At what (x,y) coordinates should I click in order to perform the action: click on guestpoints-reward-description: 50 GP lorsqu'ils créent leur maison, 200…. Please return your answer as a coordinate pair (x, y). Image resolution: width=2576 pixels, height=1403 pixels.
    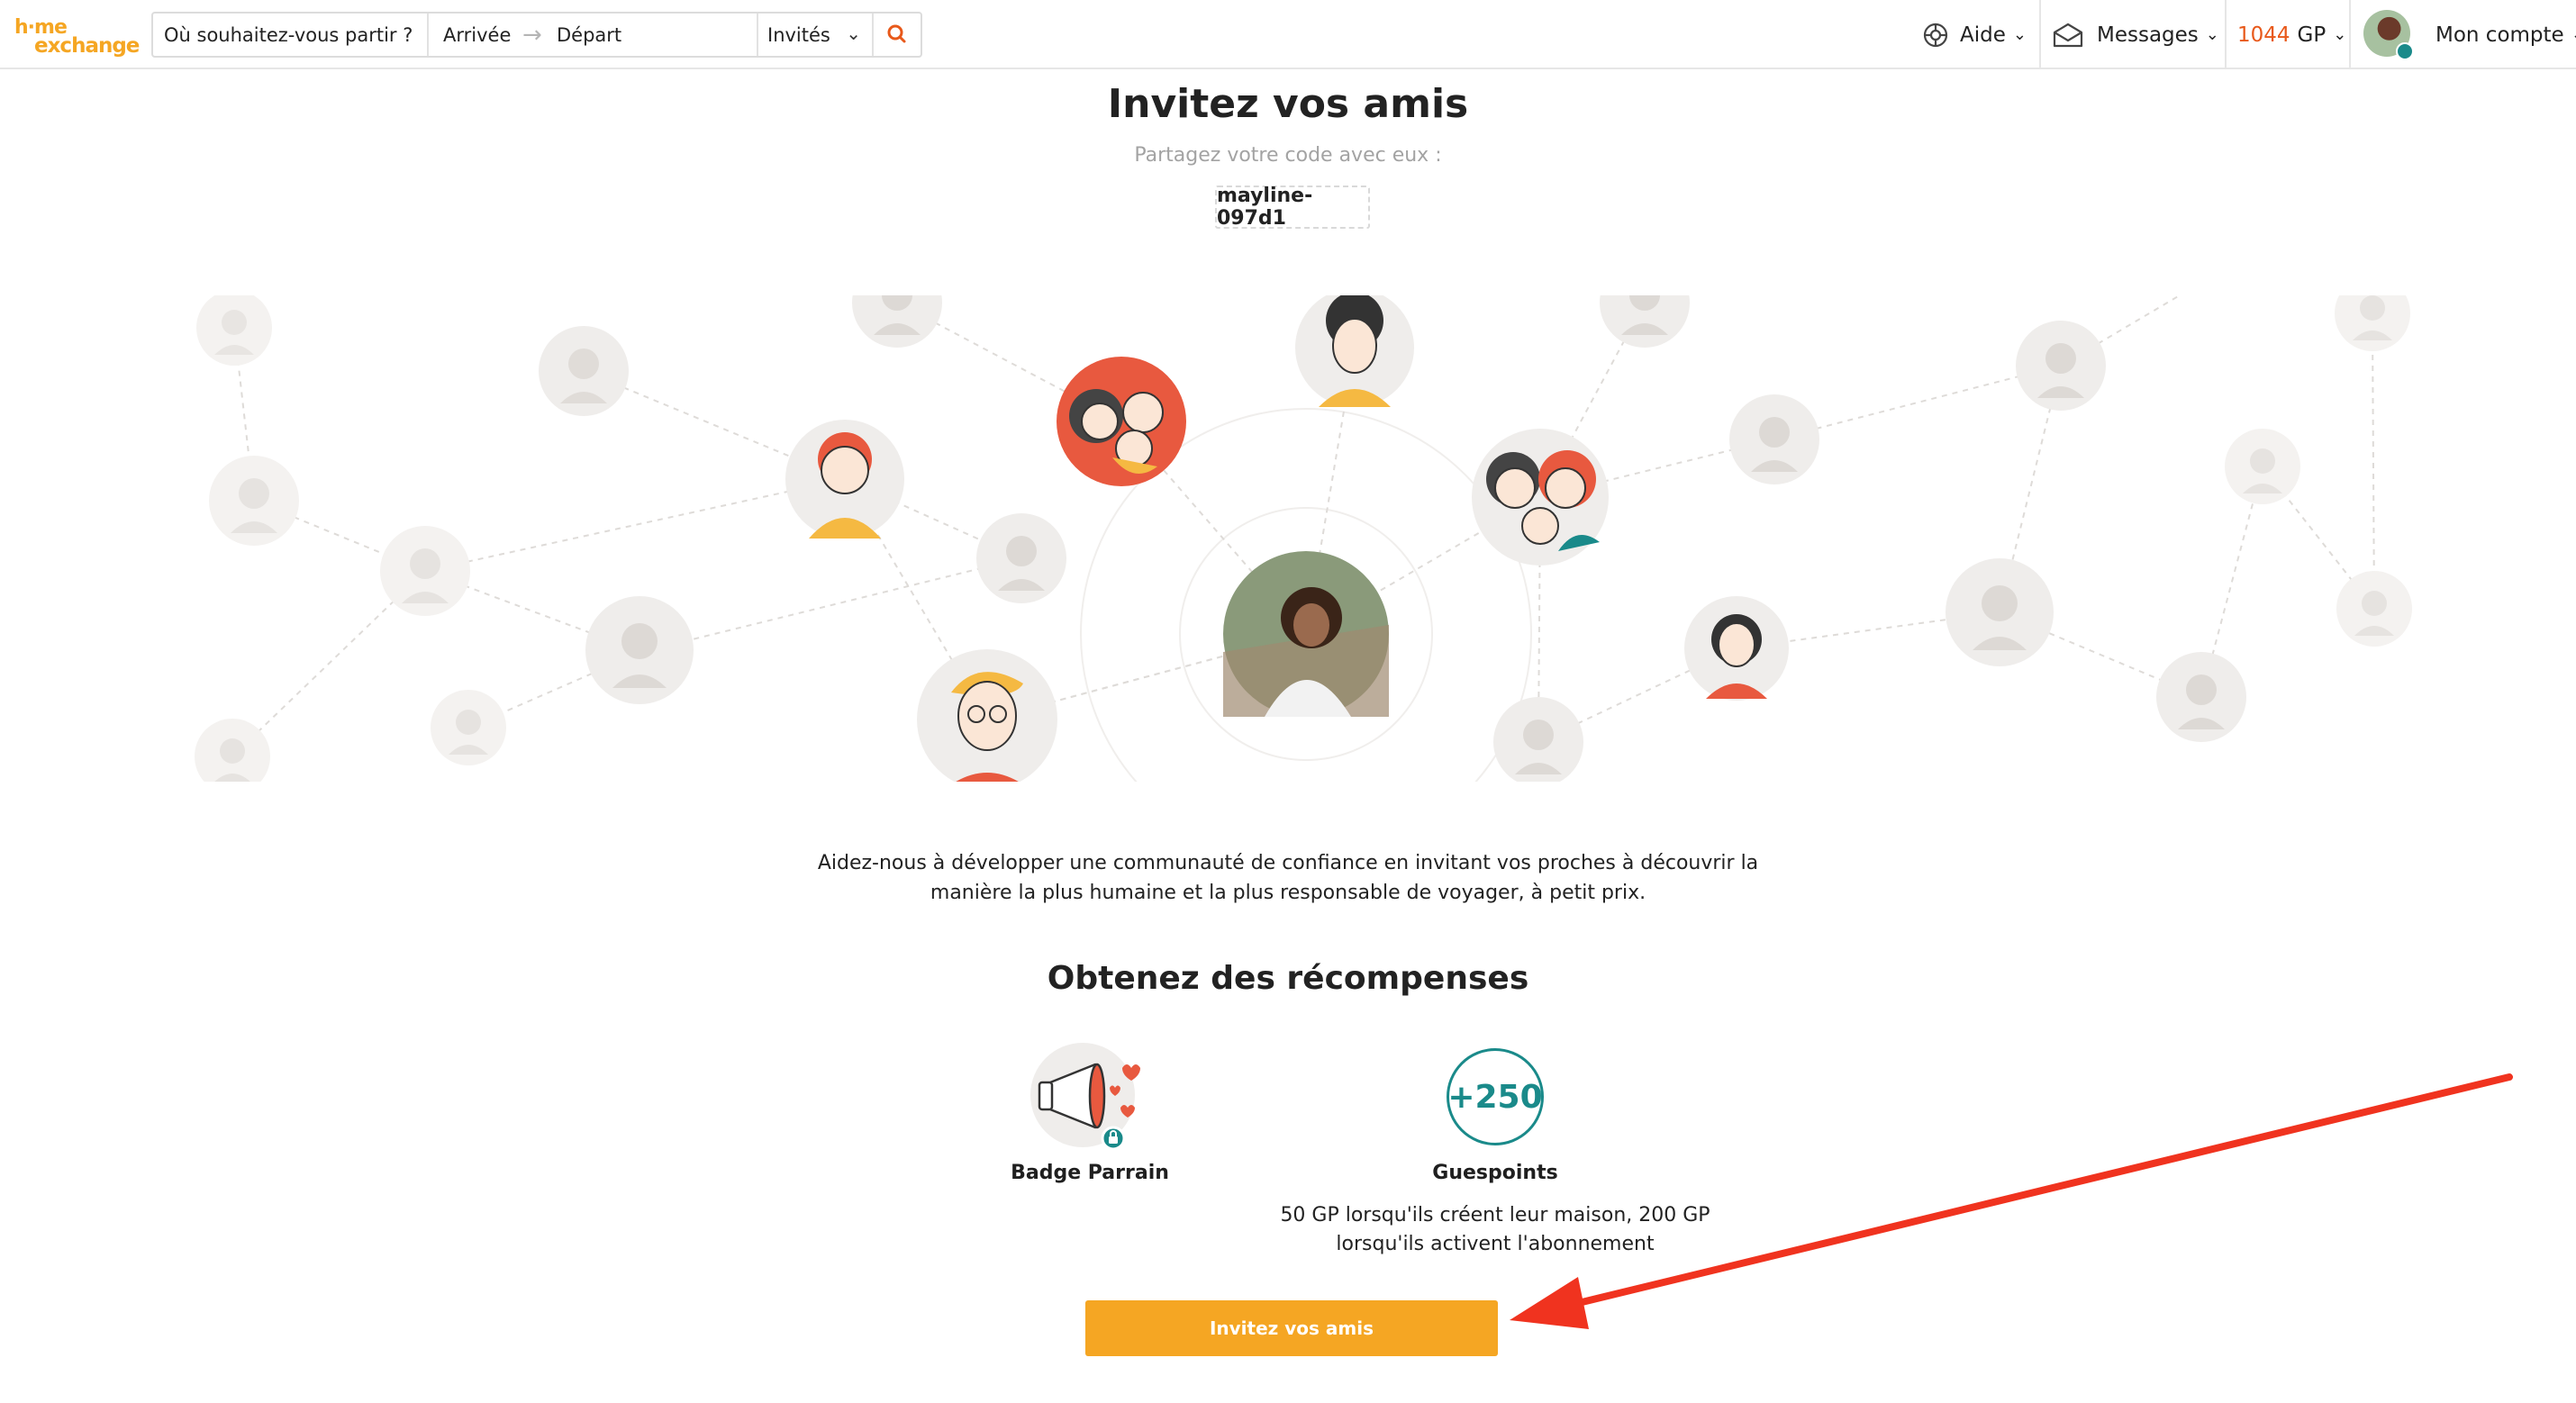
    Looking at the image, I should click on (1495, 1229).